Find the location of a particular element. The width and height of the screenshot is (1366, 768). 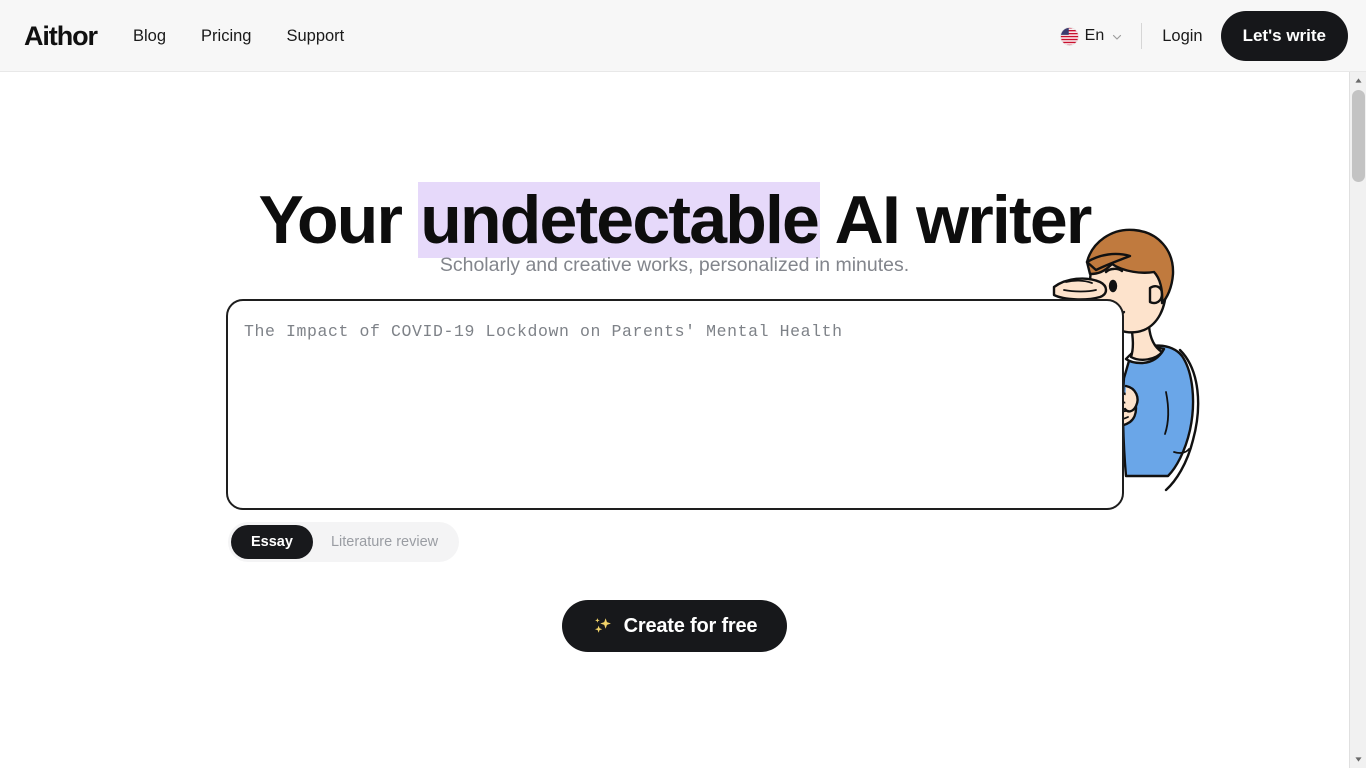

header-actions: En Login Let's write is located at coordinates (1212, 36).